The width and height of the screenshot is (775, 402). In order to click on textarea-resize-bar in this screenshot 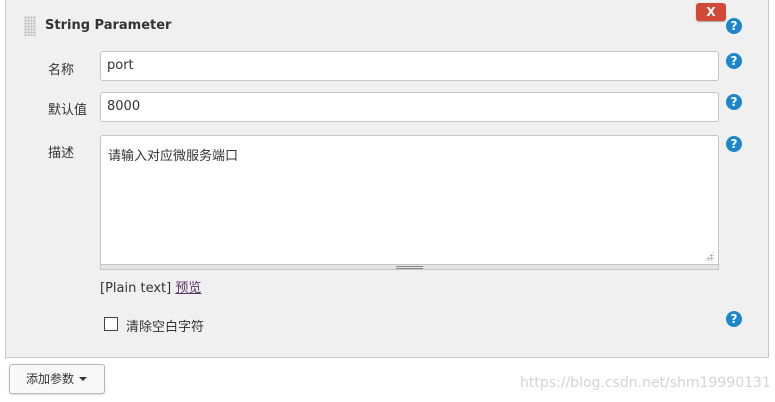, I will do `click(409, 267)`.